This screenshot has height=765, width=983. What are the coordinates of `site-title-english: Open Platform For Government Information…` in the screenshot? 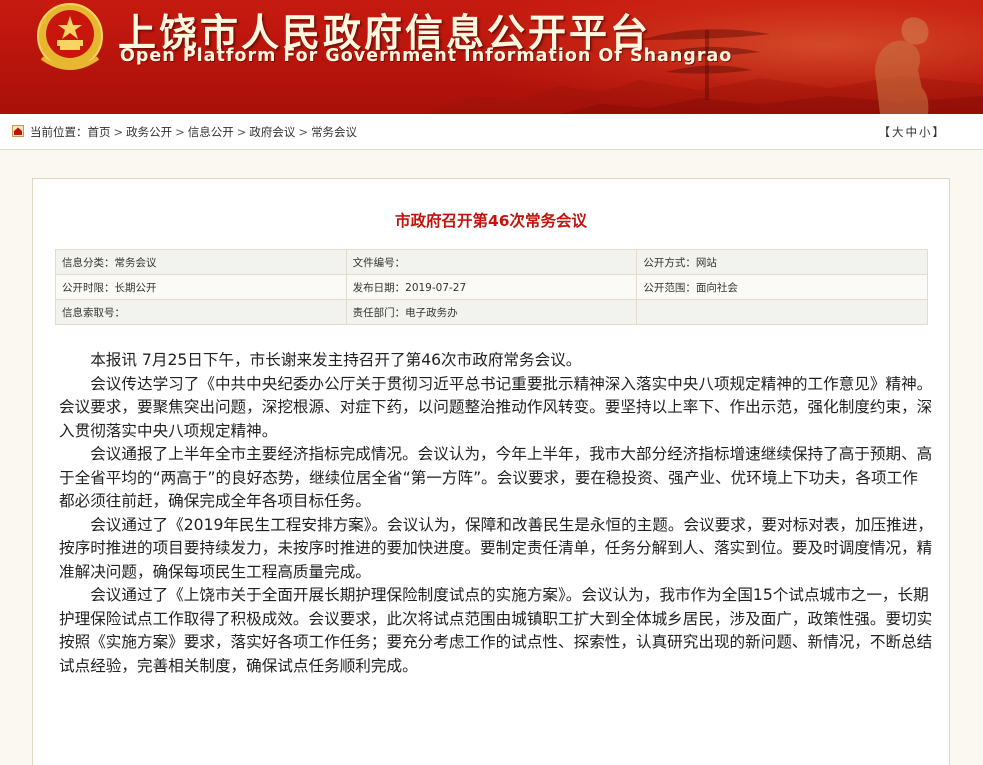 It's located at (426, 56).